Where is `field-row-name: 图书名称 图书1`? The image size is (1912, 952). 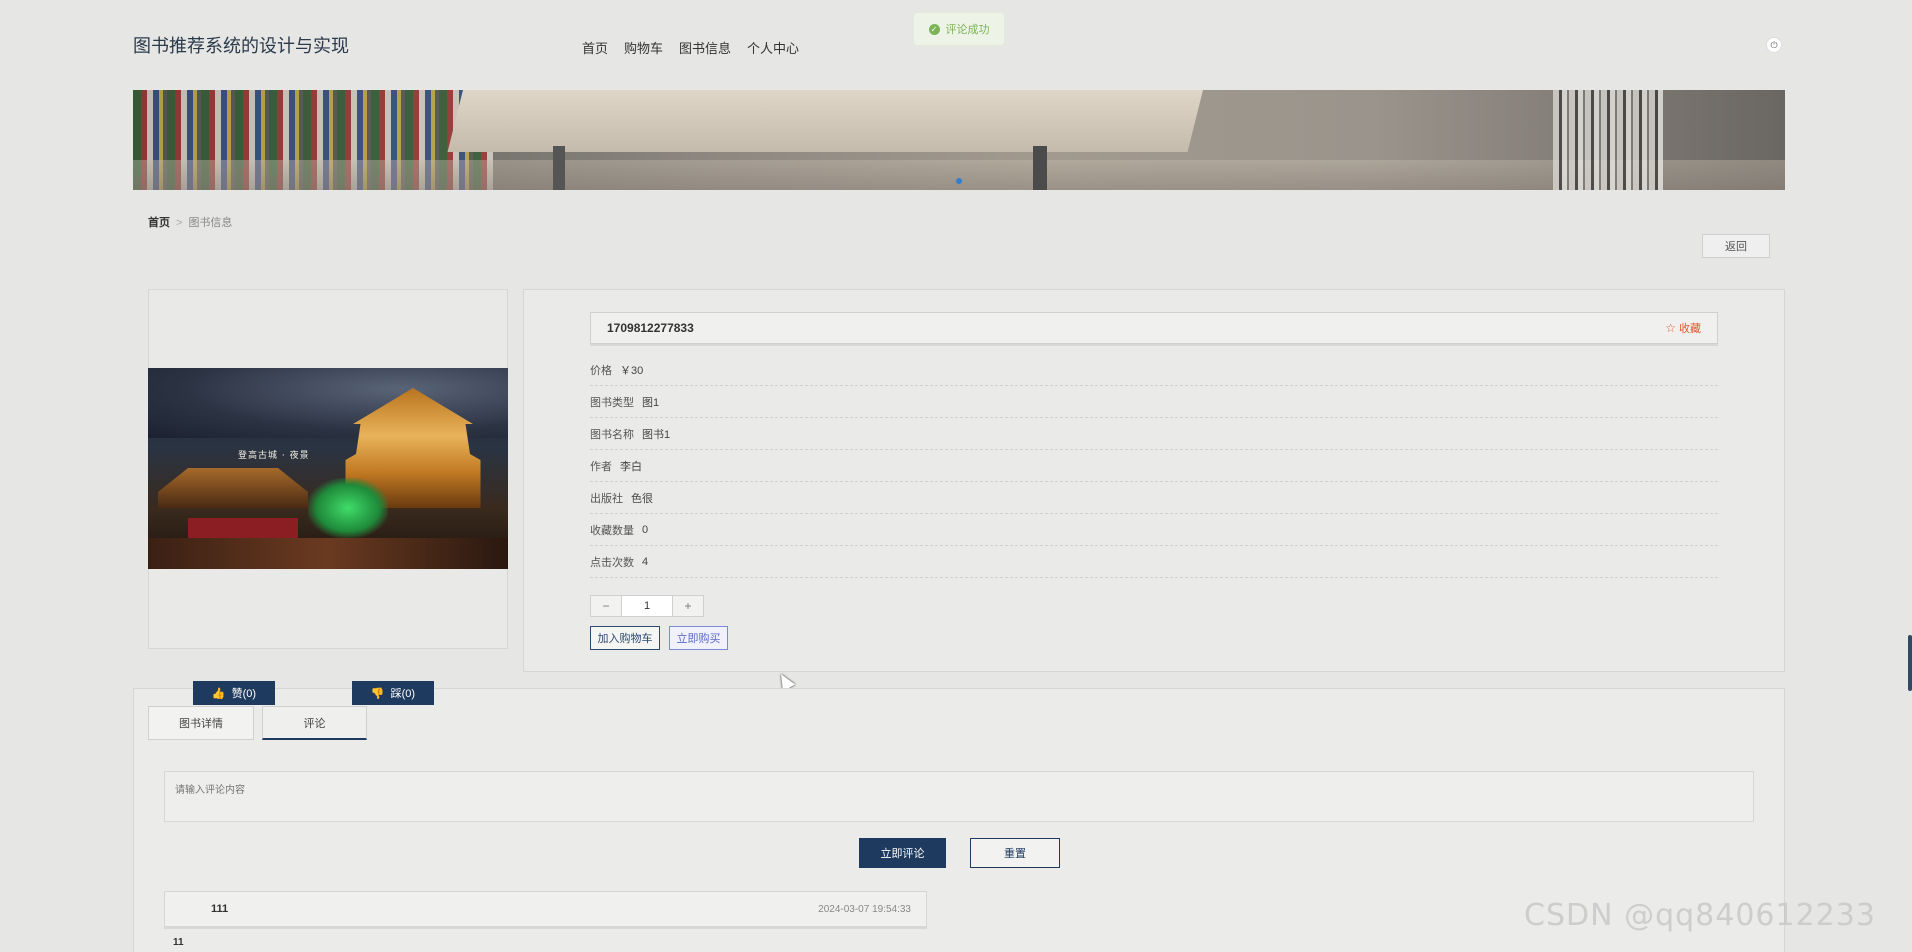 field-row-name: 图书名称 图书1 is located at coordinates (1154, 434).